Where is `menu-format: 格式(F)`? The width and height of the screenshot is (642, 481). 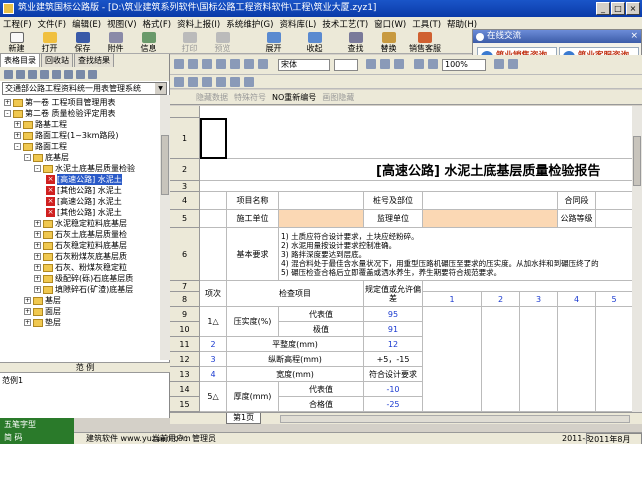 menu-format: 格式(F) is located at coordinates (157, 24).